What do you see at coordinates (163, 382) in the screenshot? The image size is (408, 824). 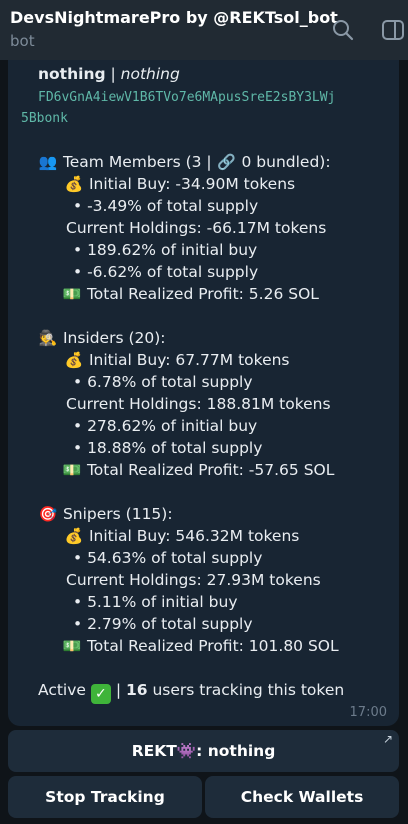 I see `insiders-initial-pct: • 6.78% of total supply` at bounding box center [163, 382].